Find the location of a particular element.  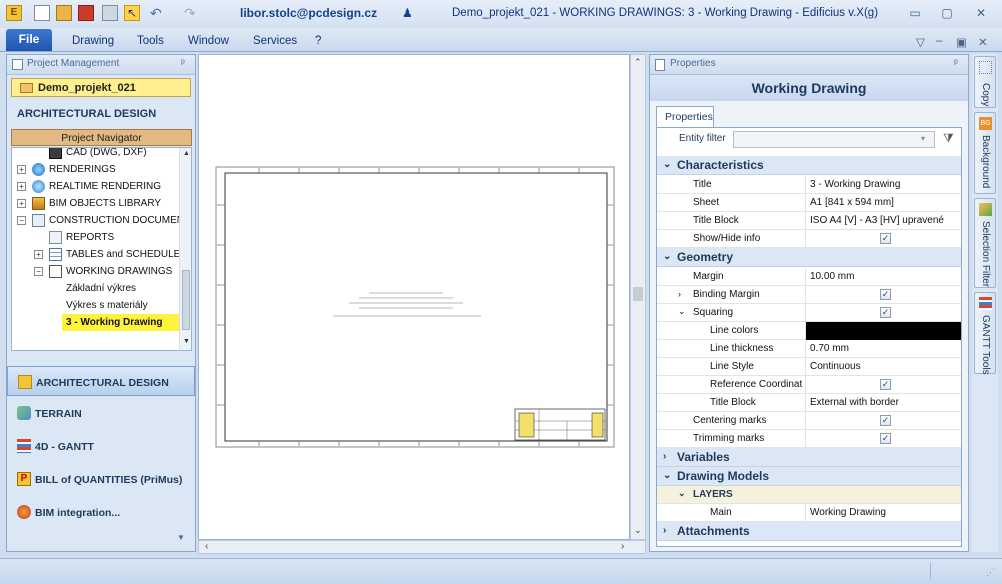

tab-selection-filter: Selection Filter is located at coordinates (985, 243).